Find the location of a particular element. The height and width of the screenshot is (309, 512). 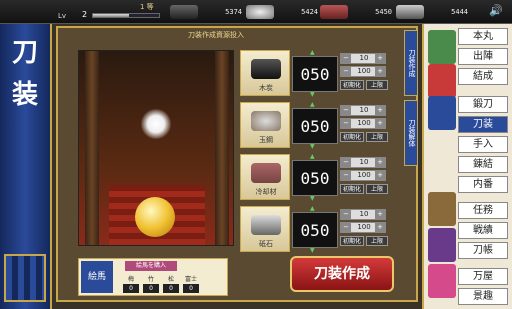

shop-icon is located at coordinates (442, 281).